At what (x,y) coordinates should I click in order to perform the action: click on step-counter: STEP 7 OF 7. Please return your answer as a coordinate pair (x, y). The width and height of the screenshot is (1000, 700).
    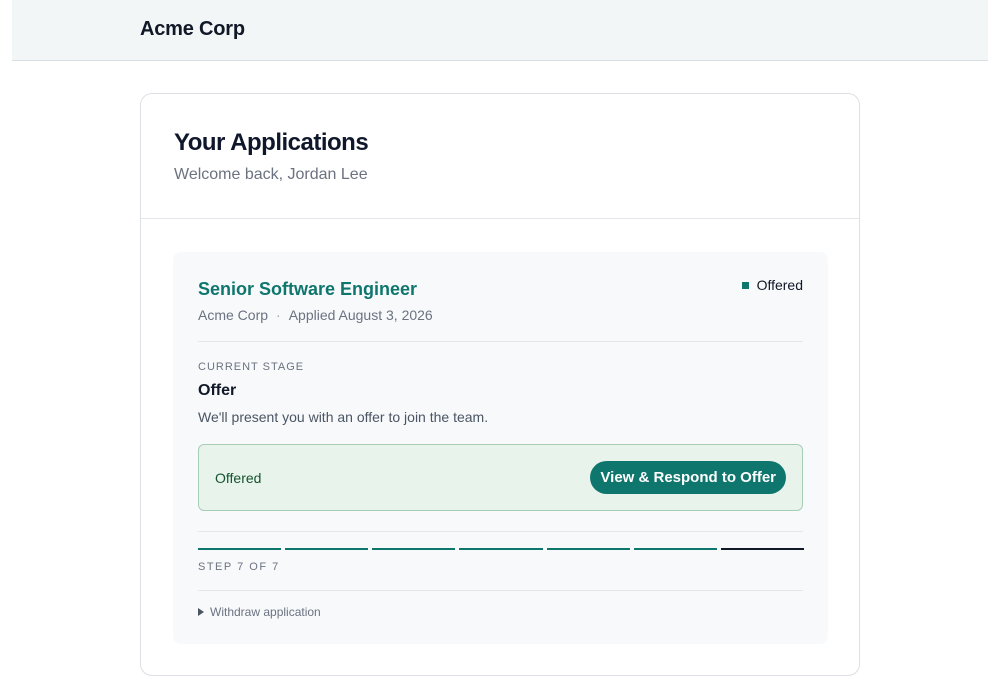
    Looking at the image, I should click on (239, 567).